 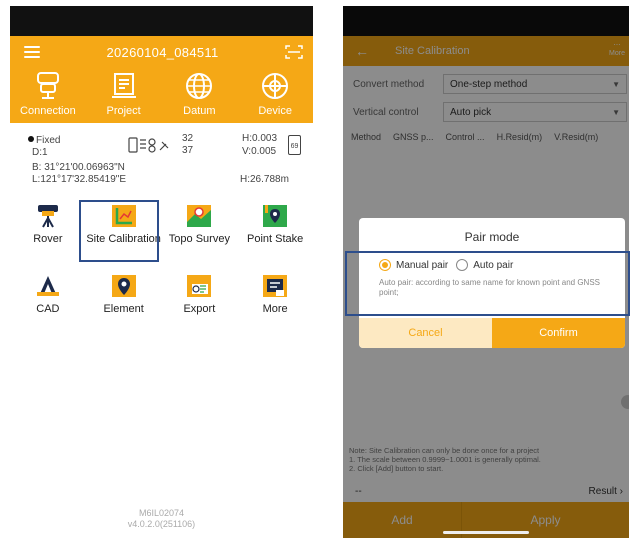 I want to click on func-label: Rover, so click(x=48, y=239).